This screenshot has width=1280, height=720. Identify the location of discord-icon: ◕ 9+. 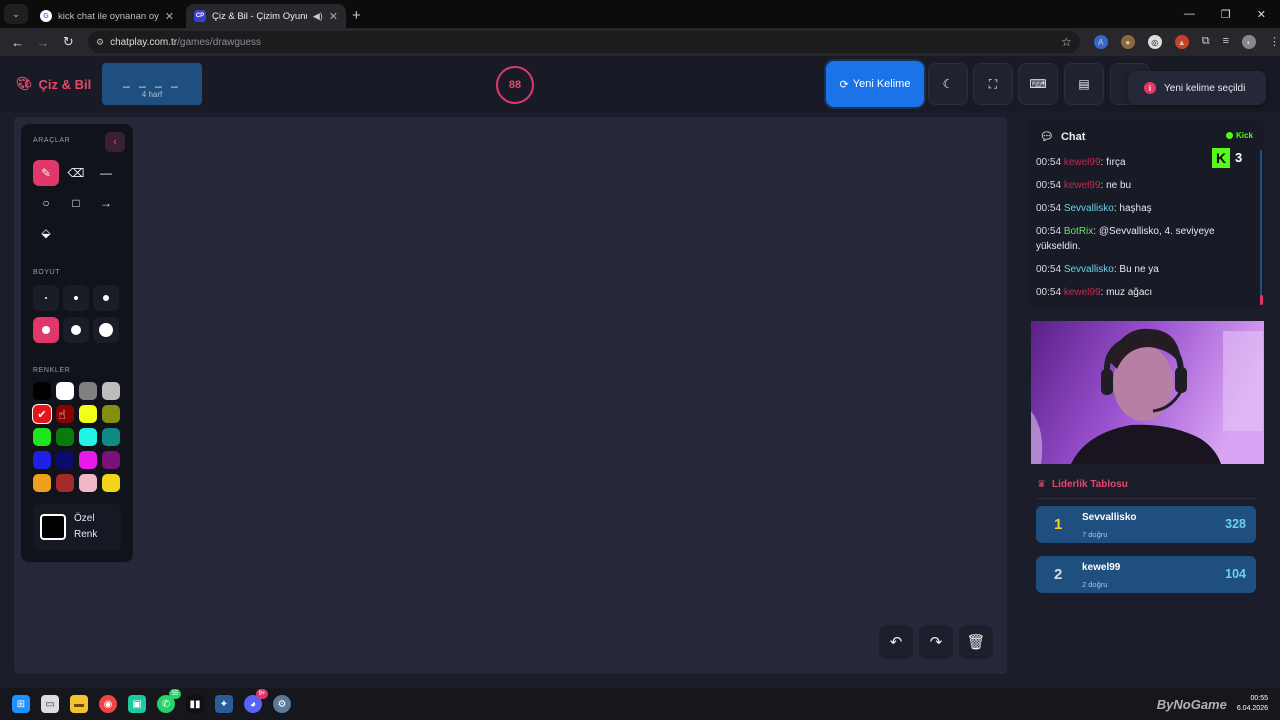
(256, 701).